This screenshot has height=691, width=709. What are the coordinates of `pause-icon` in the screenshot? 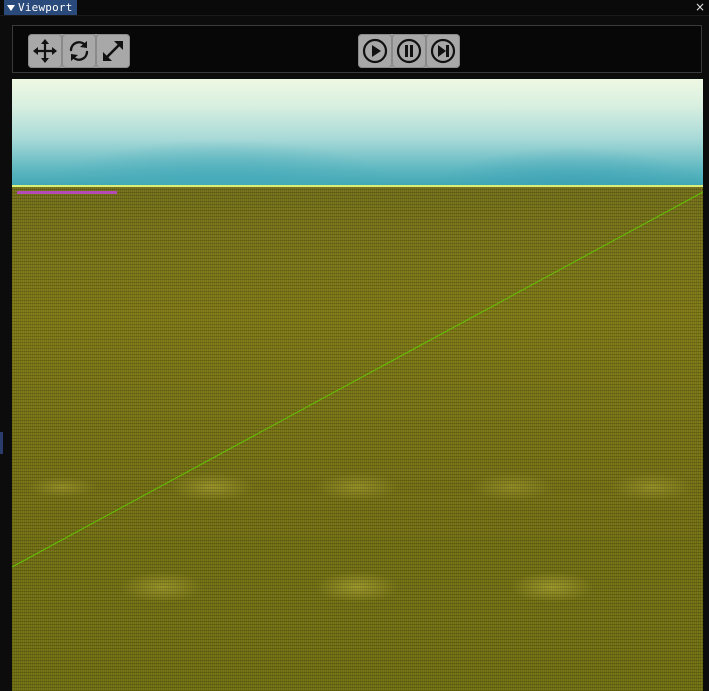 It's located at (409, 51).